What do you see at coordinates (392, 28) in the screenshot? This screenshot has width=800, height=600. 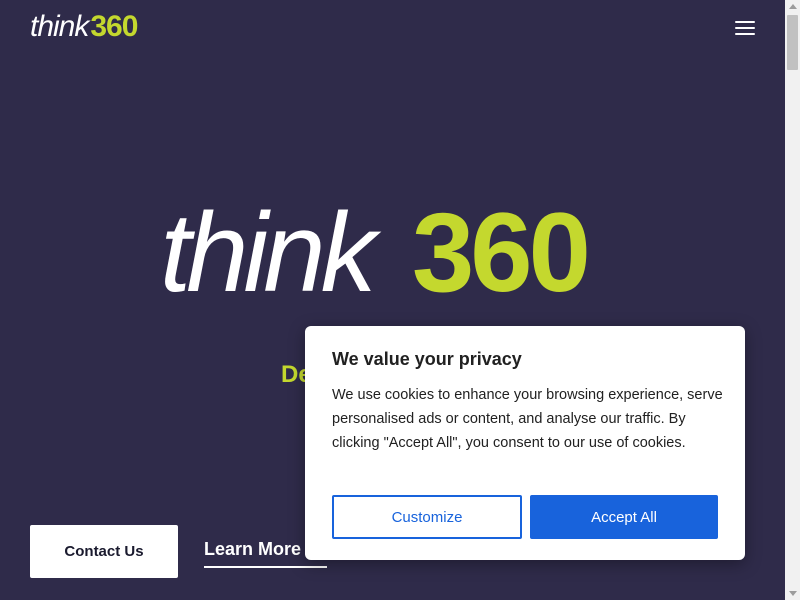 I see `site-header: think360` at bounding box center [392, 28].